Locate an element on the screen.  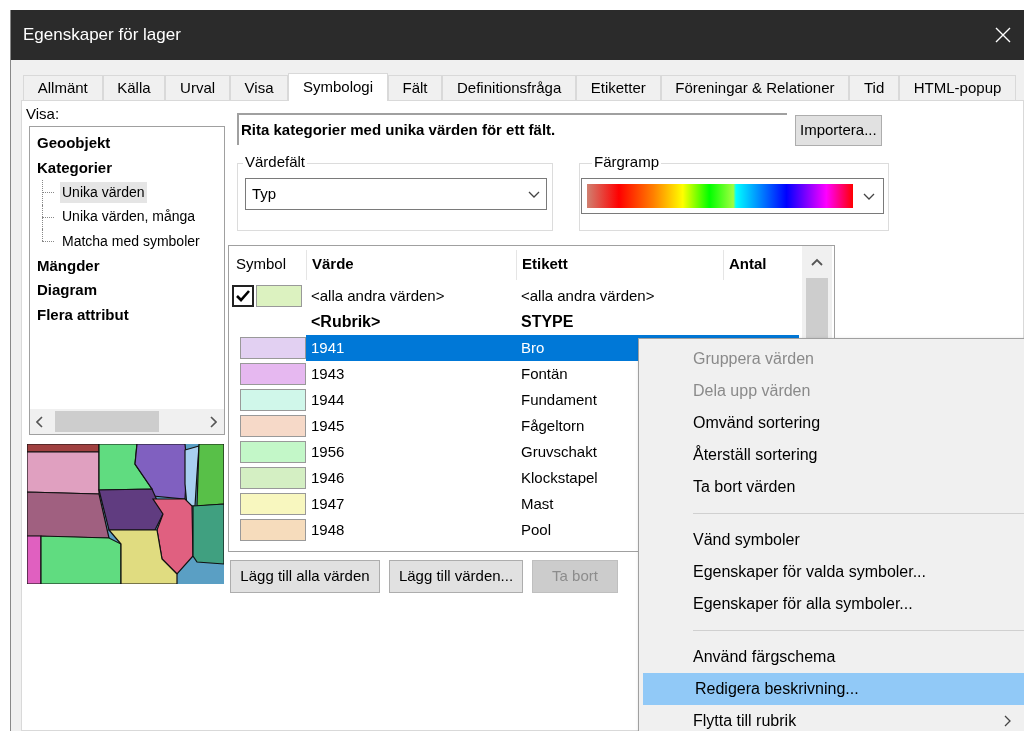
column-header: Symbol is located at coordinates (261, 264).